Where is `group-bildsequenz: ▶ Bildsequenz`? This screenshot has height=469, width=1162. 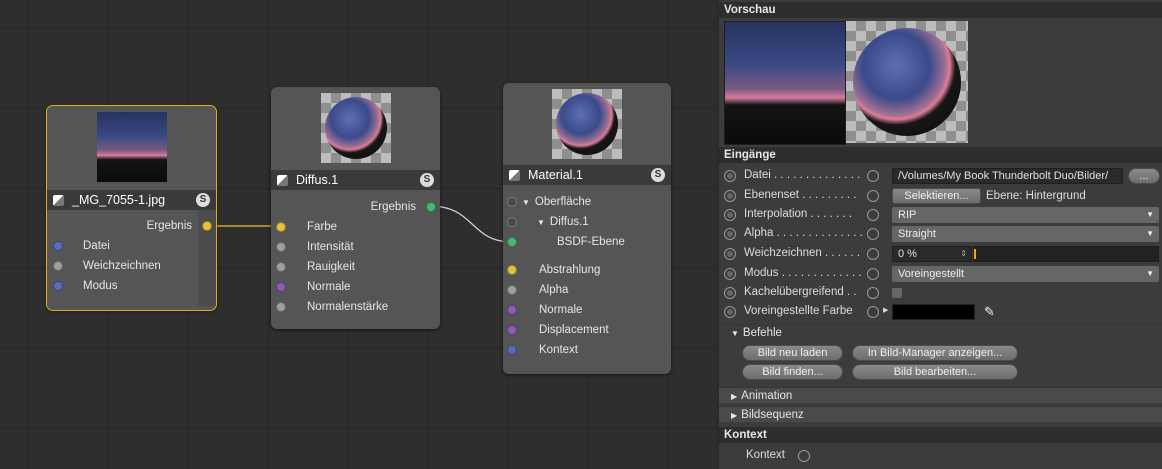
group-bildsequenz: ▶ Bildsequenz is located at coordinates (940, 414).